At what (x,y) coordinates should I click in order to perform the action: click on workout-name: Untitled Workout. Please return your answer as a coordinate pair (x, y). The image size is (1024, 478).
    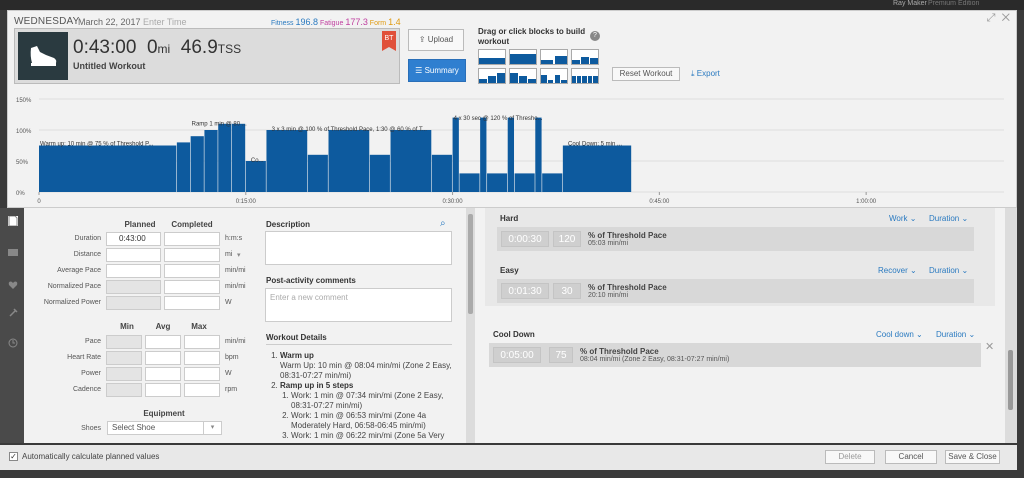
    Looking at the image, I should click on (109, 66).